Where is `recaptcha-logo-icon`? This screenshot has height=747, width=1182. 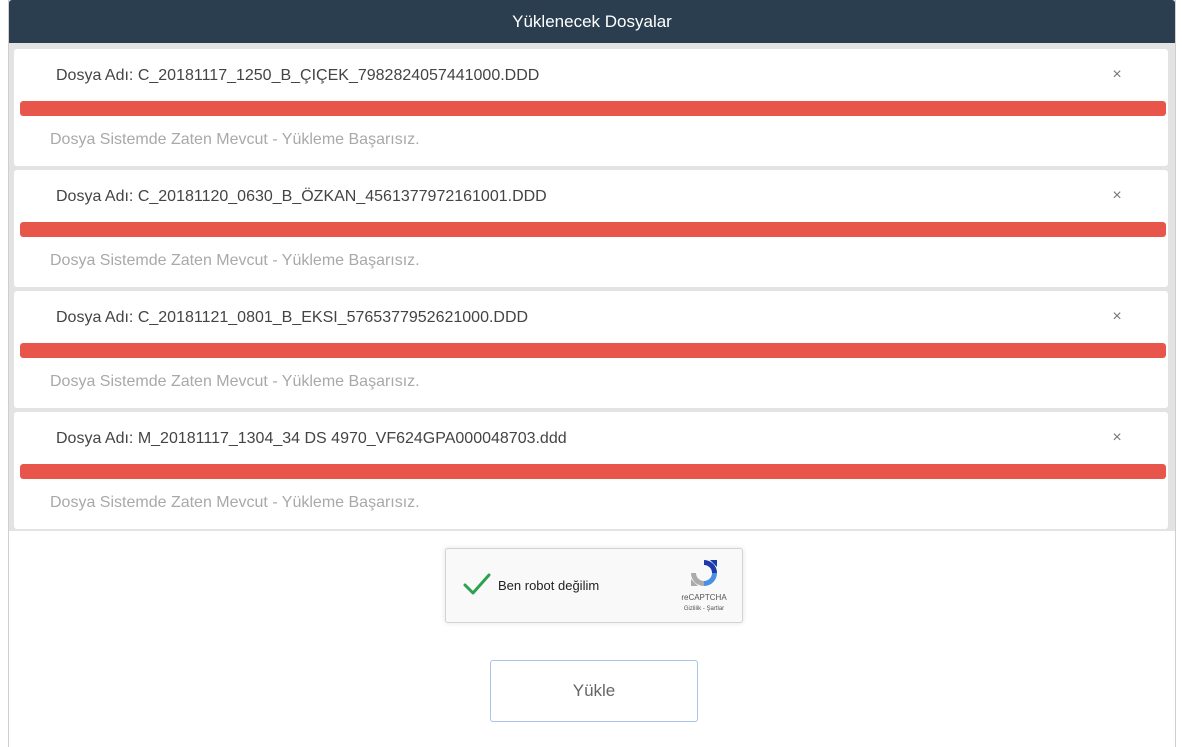 recaptcha-logo-icon is located at coordinates (704, 573).